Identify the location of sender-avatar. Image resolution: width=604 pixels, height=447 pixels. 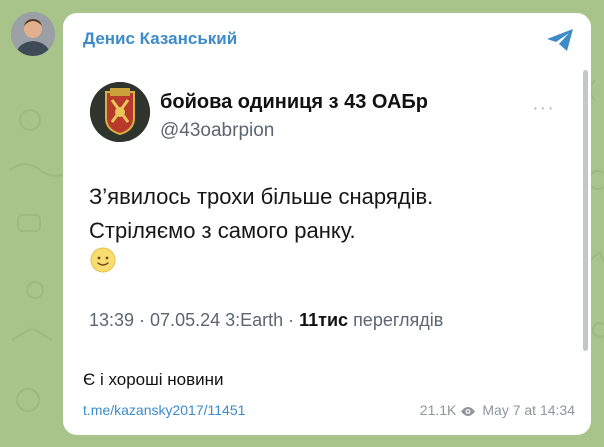
(33, 34).